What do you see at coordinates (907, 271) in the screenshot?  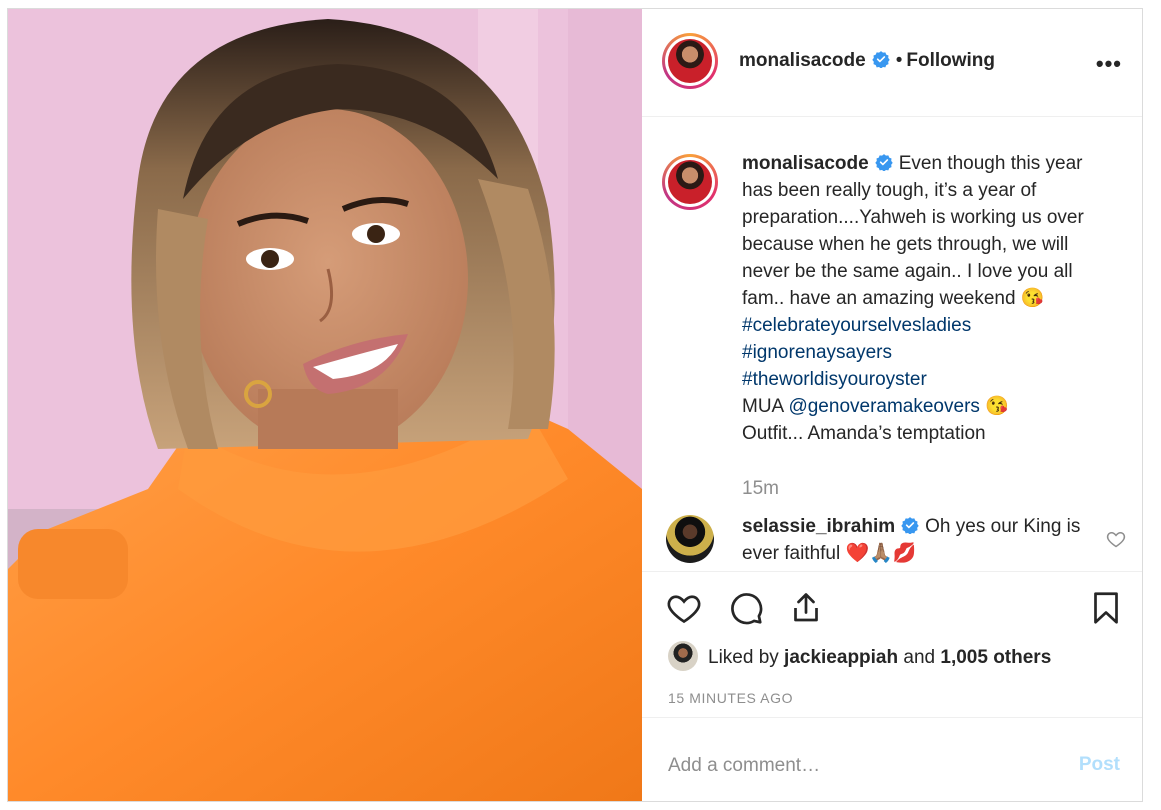 I see `caption-text-line: never be the same again.. I love you all` at bounding box center [907, 271].